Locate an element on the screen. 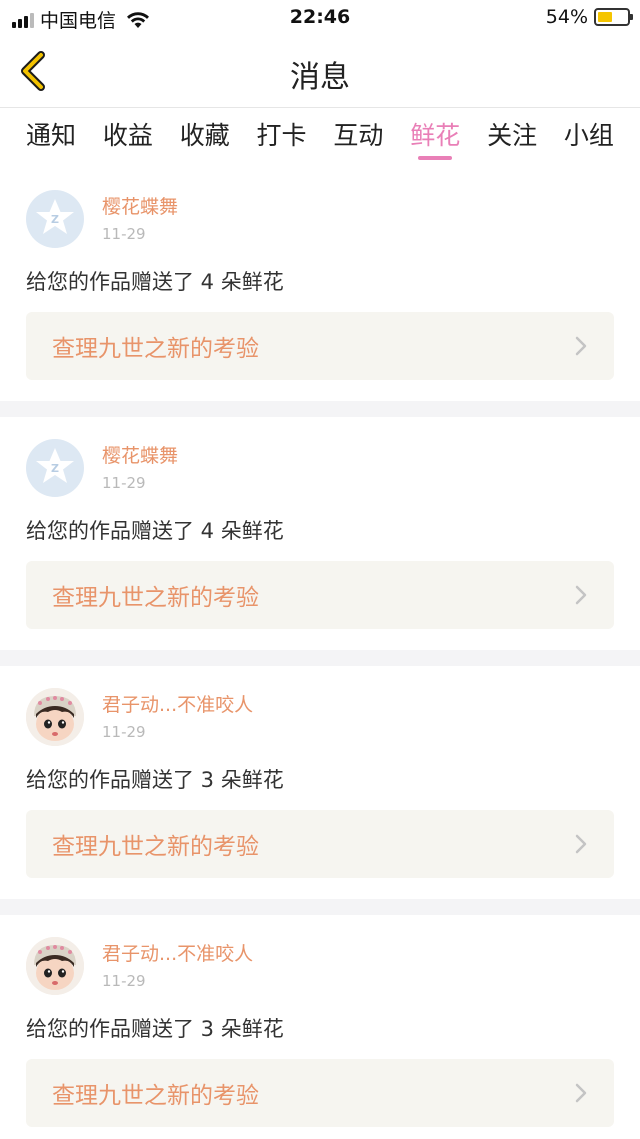  tab-interaction: 互动 is located at coordinates (358, 139).